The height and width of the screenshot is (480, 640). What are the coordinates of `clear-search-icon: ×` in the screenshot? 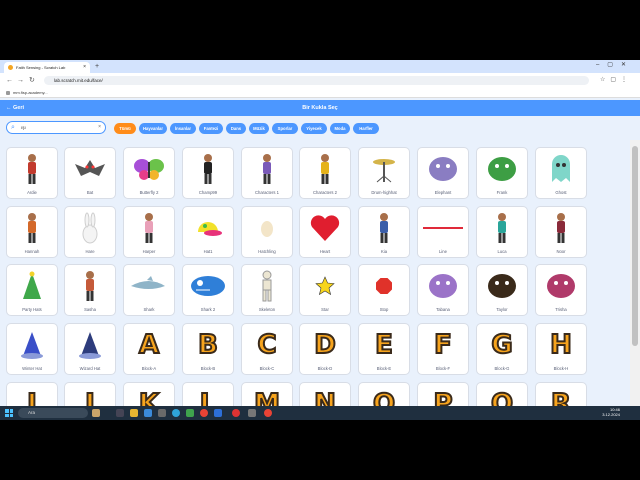 It's located at (99, 127).